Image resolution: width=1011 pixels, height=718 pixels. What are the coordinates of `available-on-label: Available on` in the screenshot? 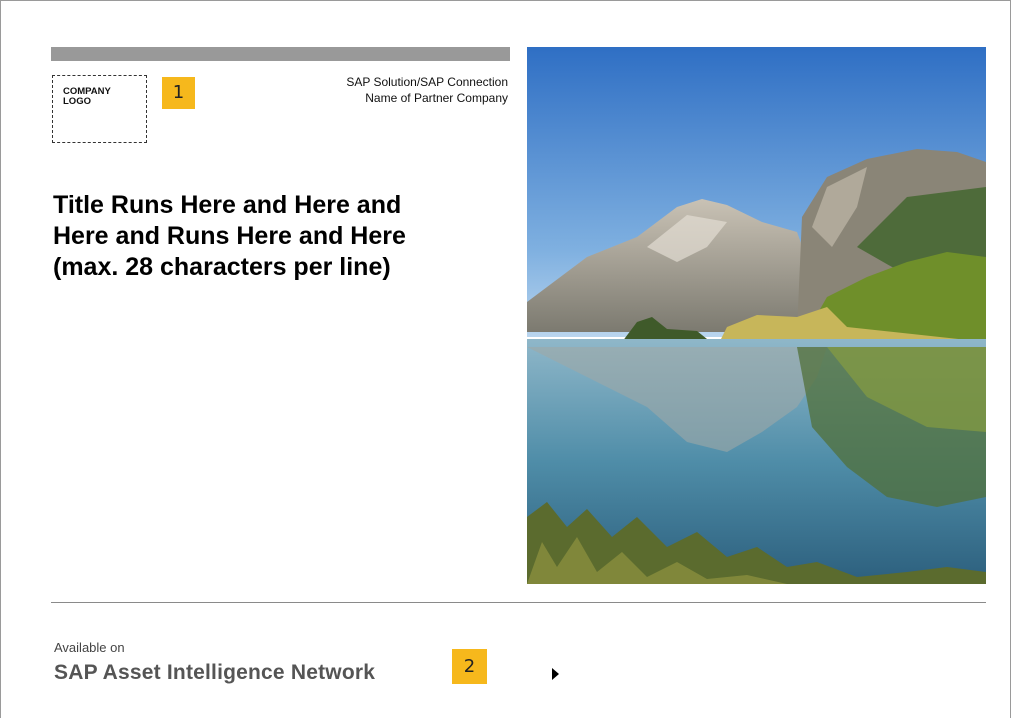 It's located at (89, 647).